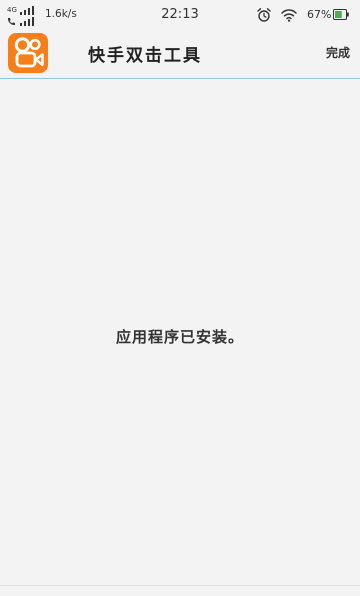 The image size is (360, 596). I want to click on battery-fill, so click(338, 14).